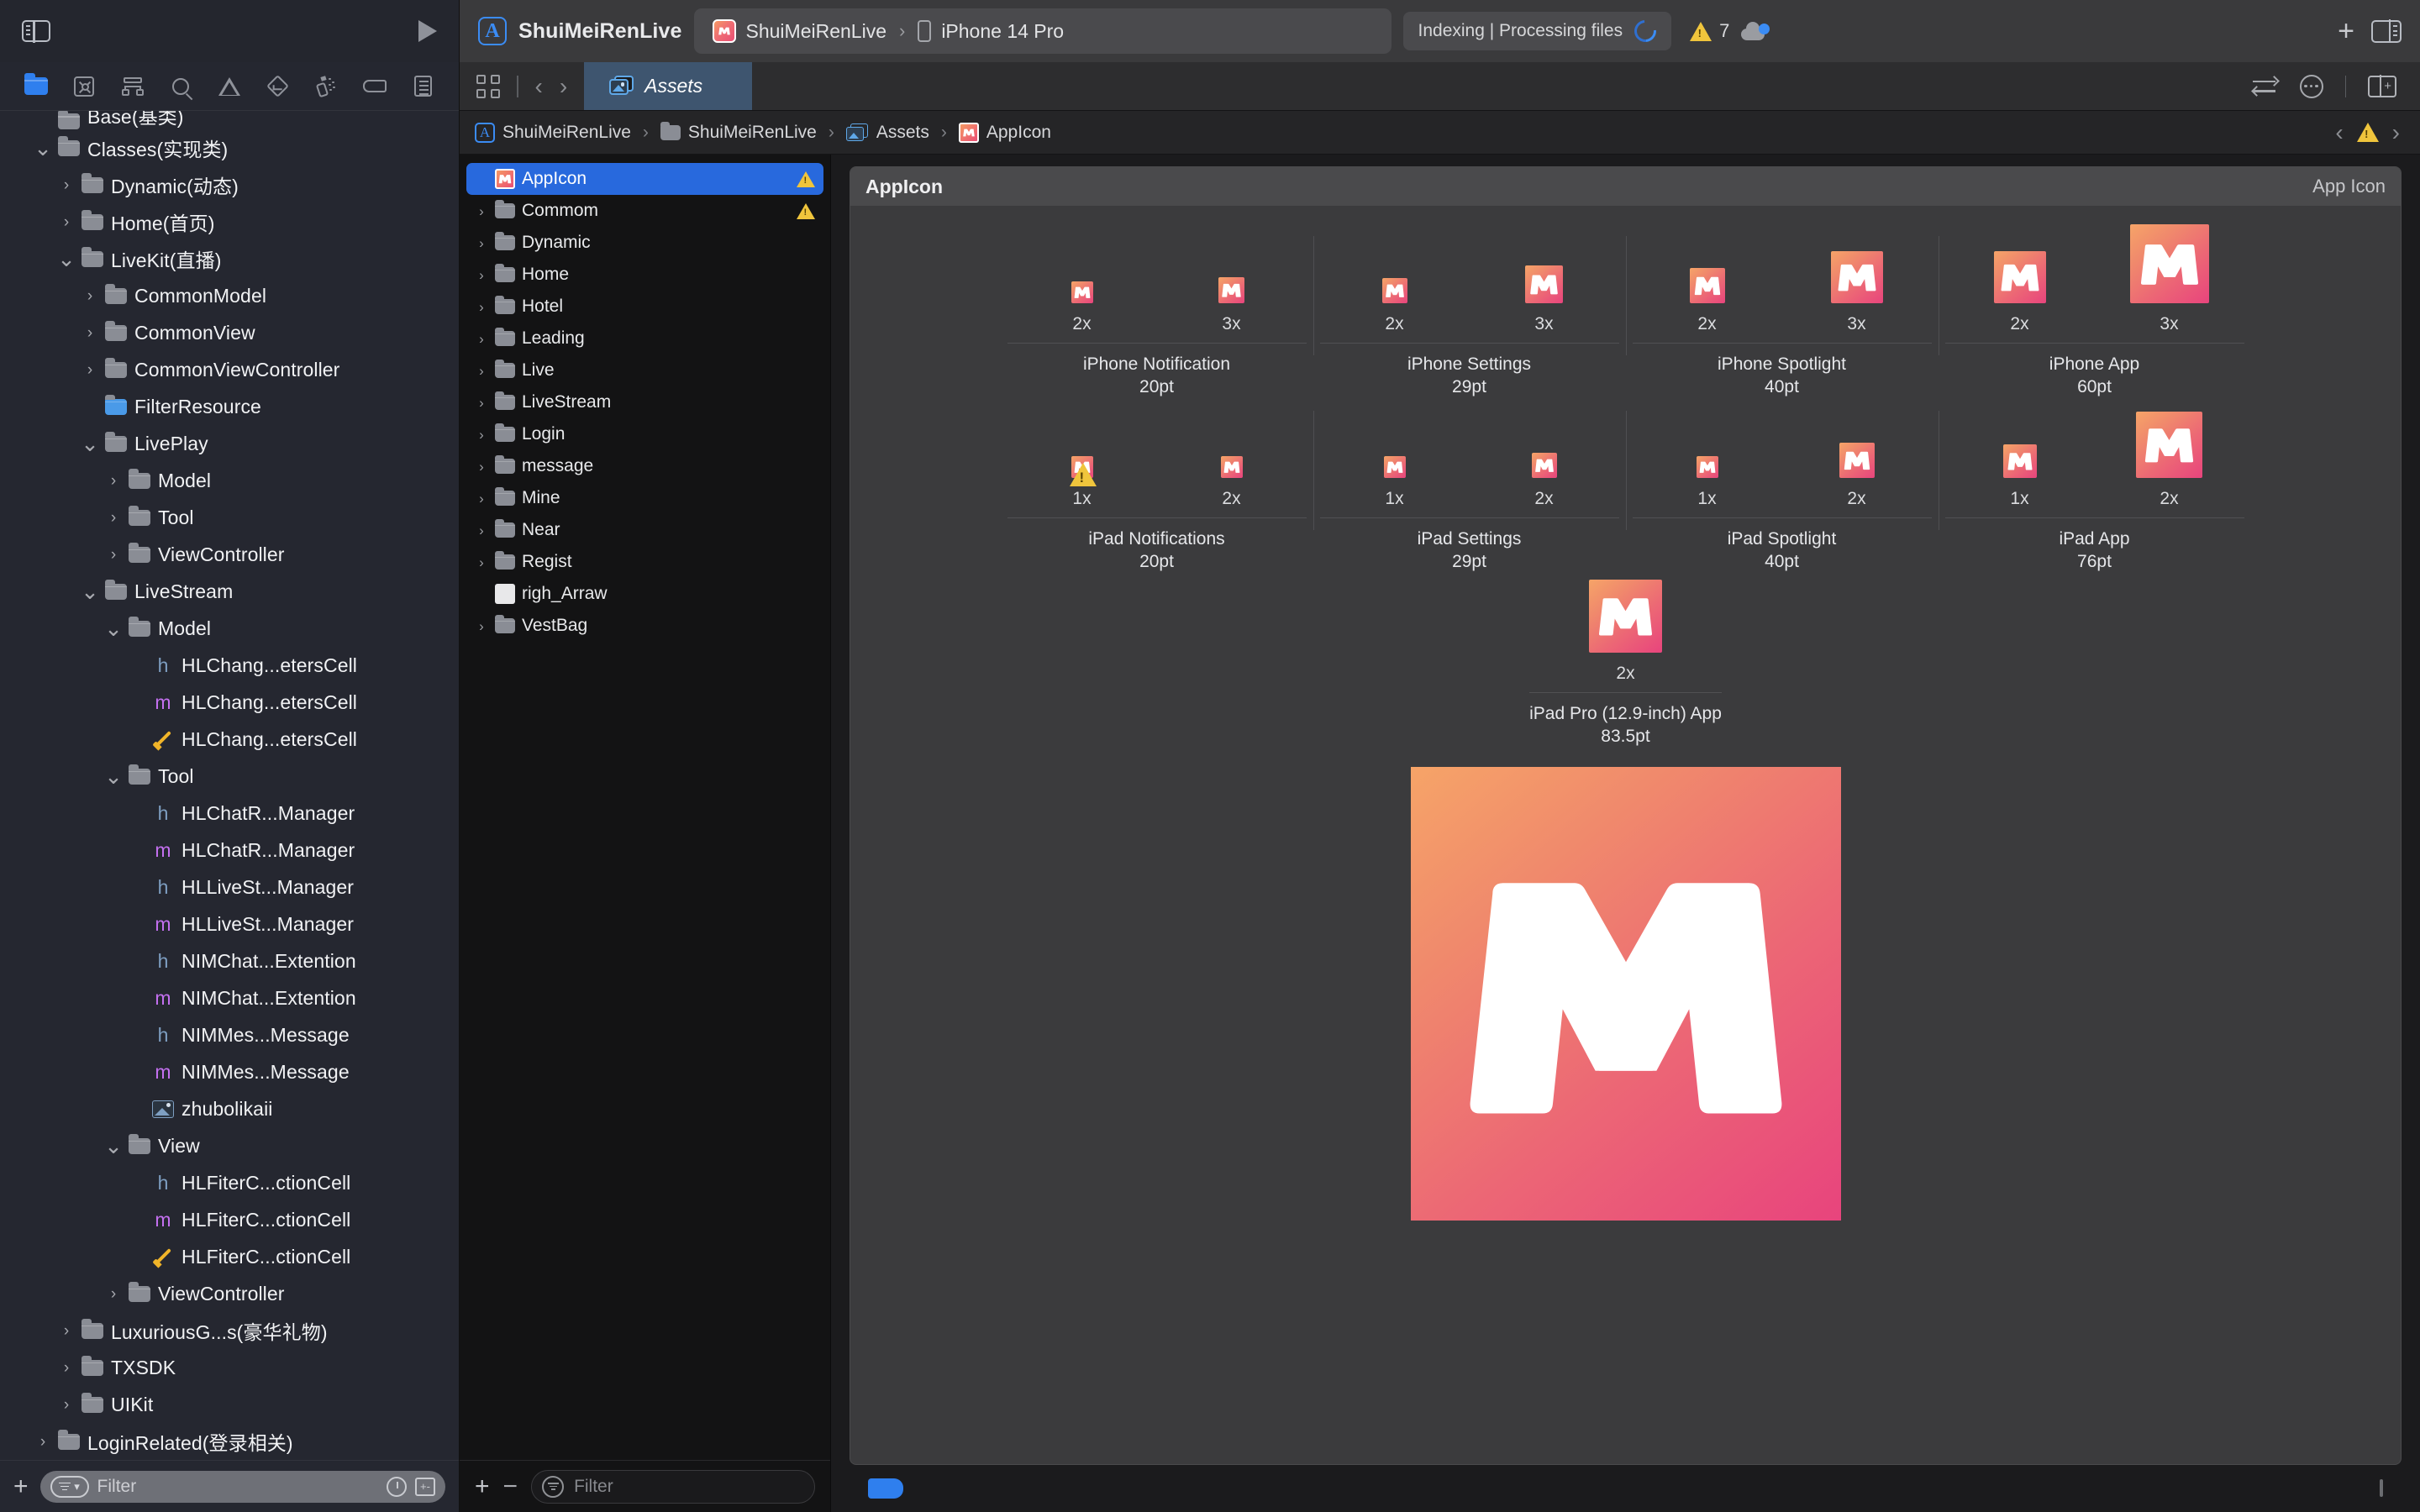  I want to click on breadcrumb-item-2: Assets, so click(887, 133).